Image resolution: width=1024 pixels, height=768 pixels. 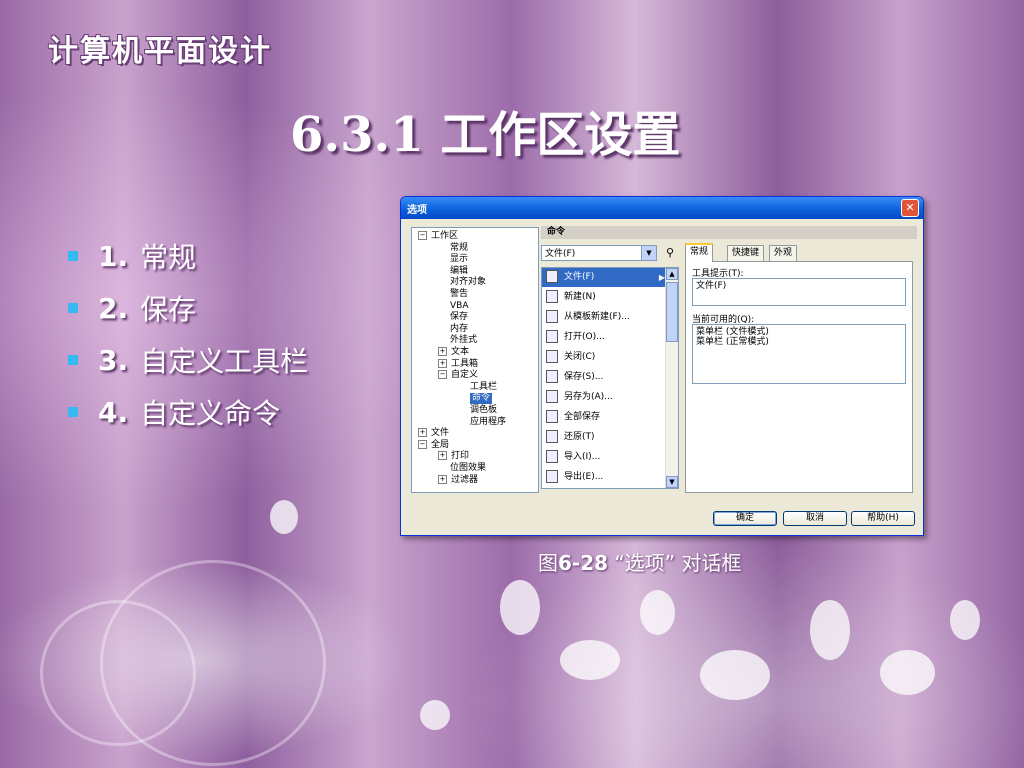 What do you see at coordinates (433, 433) in the screenshot?
I see `tree-item: + 文件` at bounding box center [433, 433].